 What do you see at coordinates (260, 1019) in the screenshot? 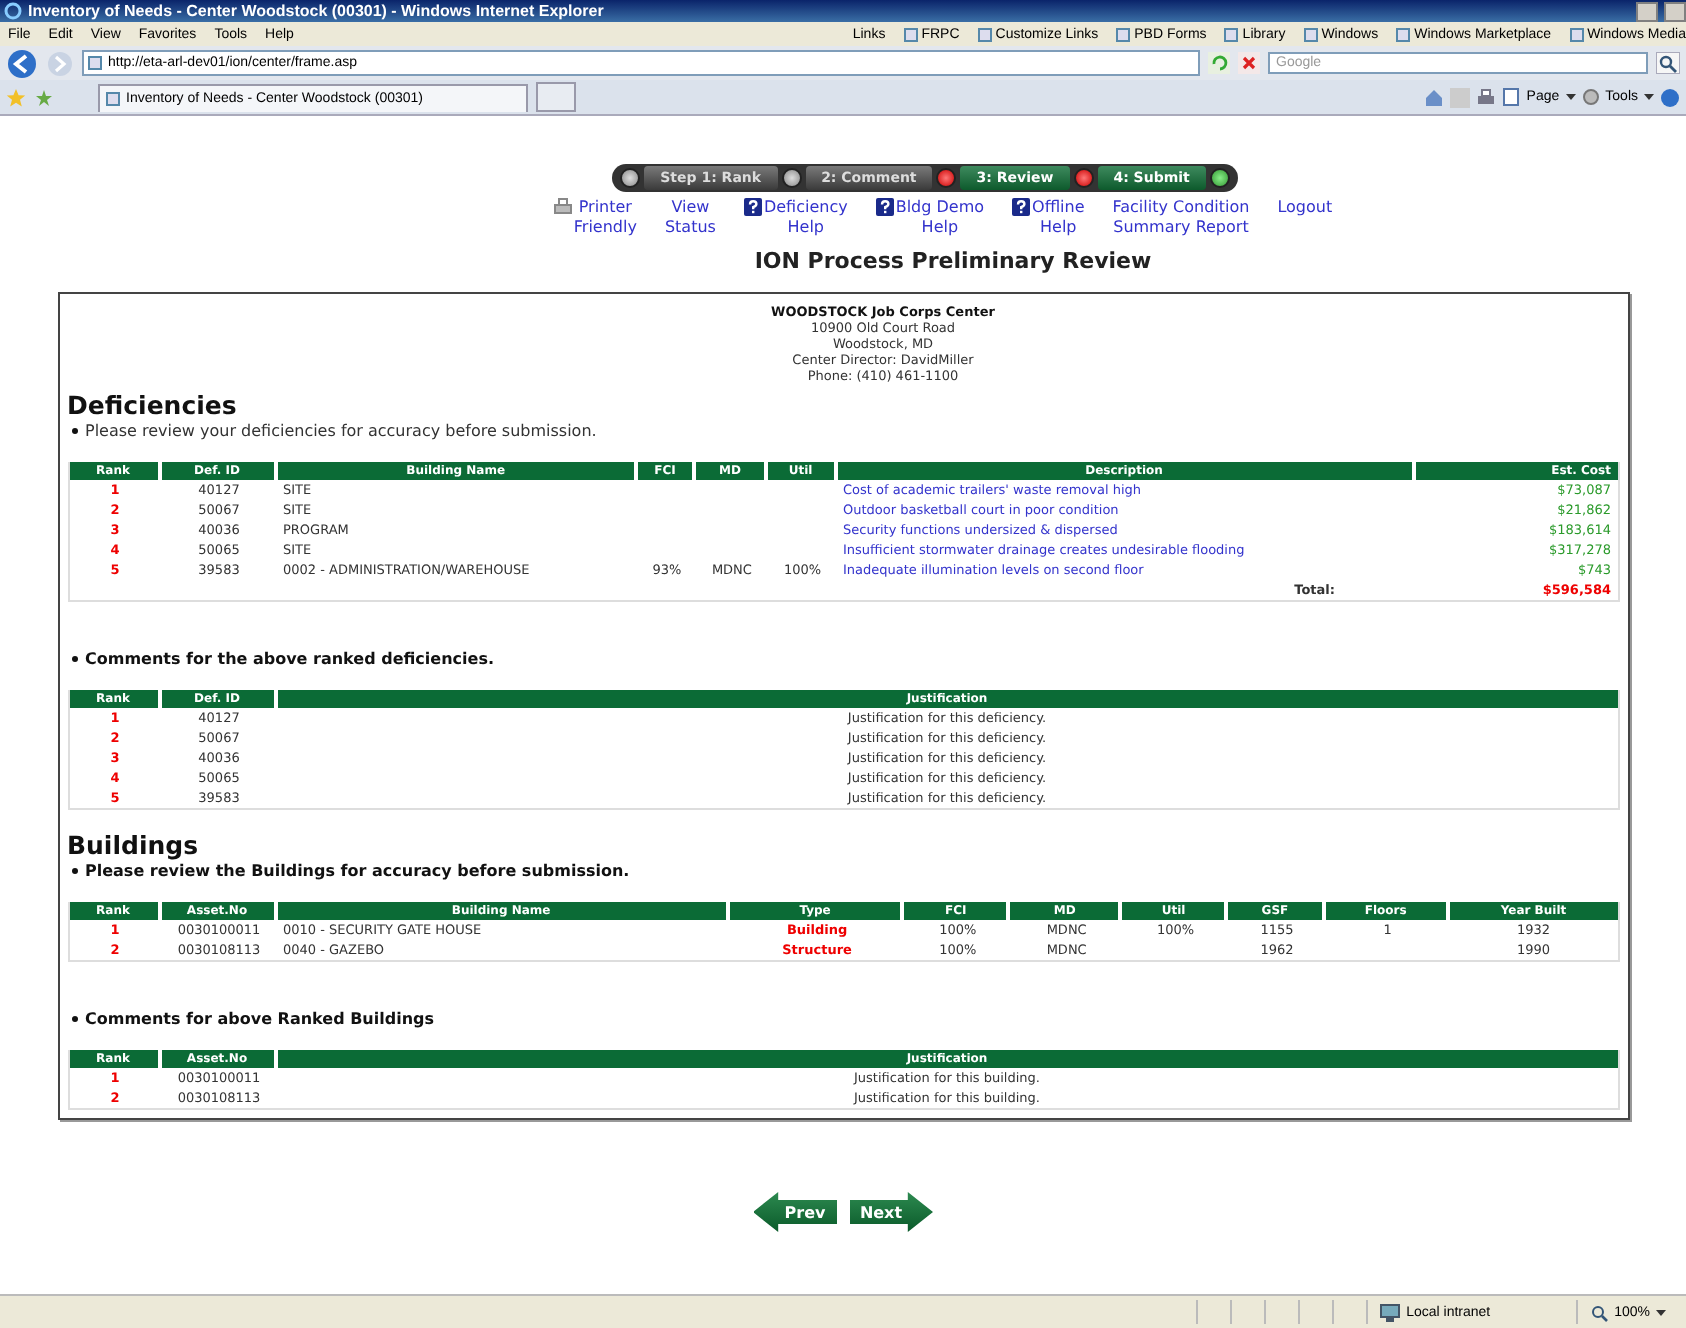
I see `instruction-text: Comments for above Ranked Buildings` at bounding box center [260, 1019].